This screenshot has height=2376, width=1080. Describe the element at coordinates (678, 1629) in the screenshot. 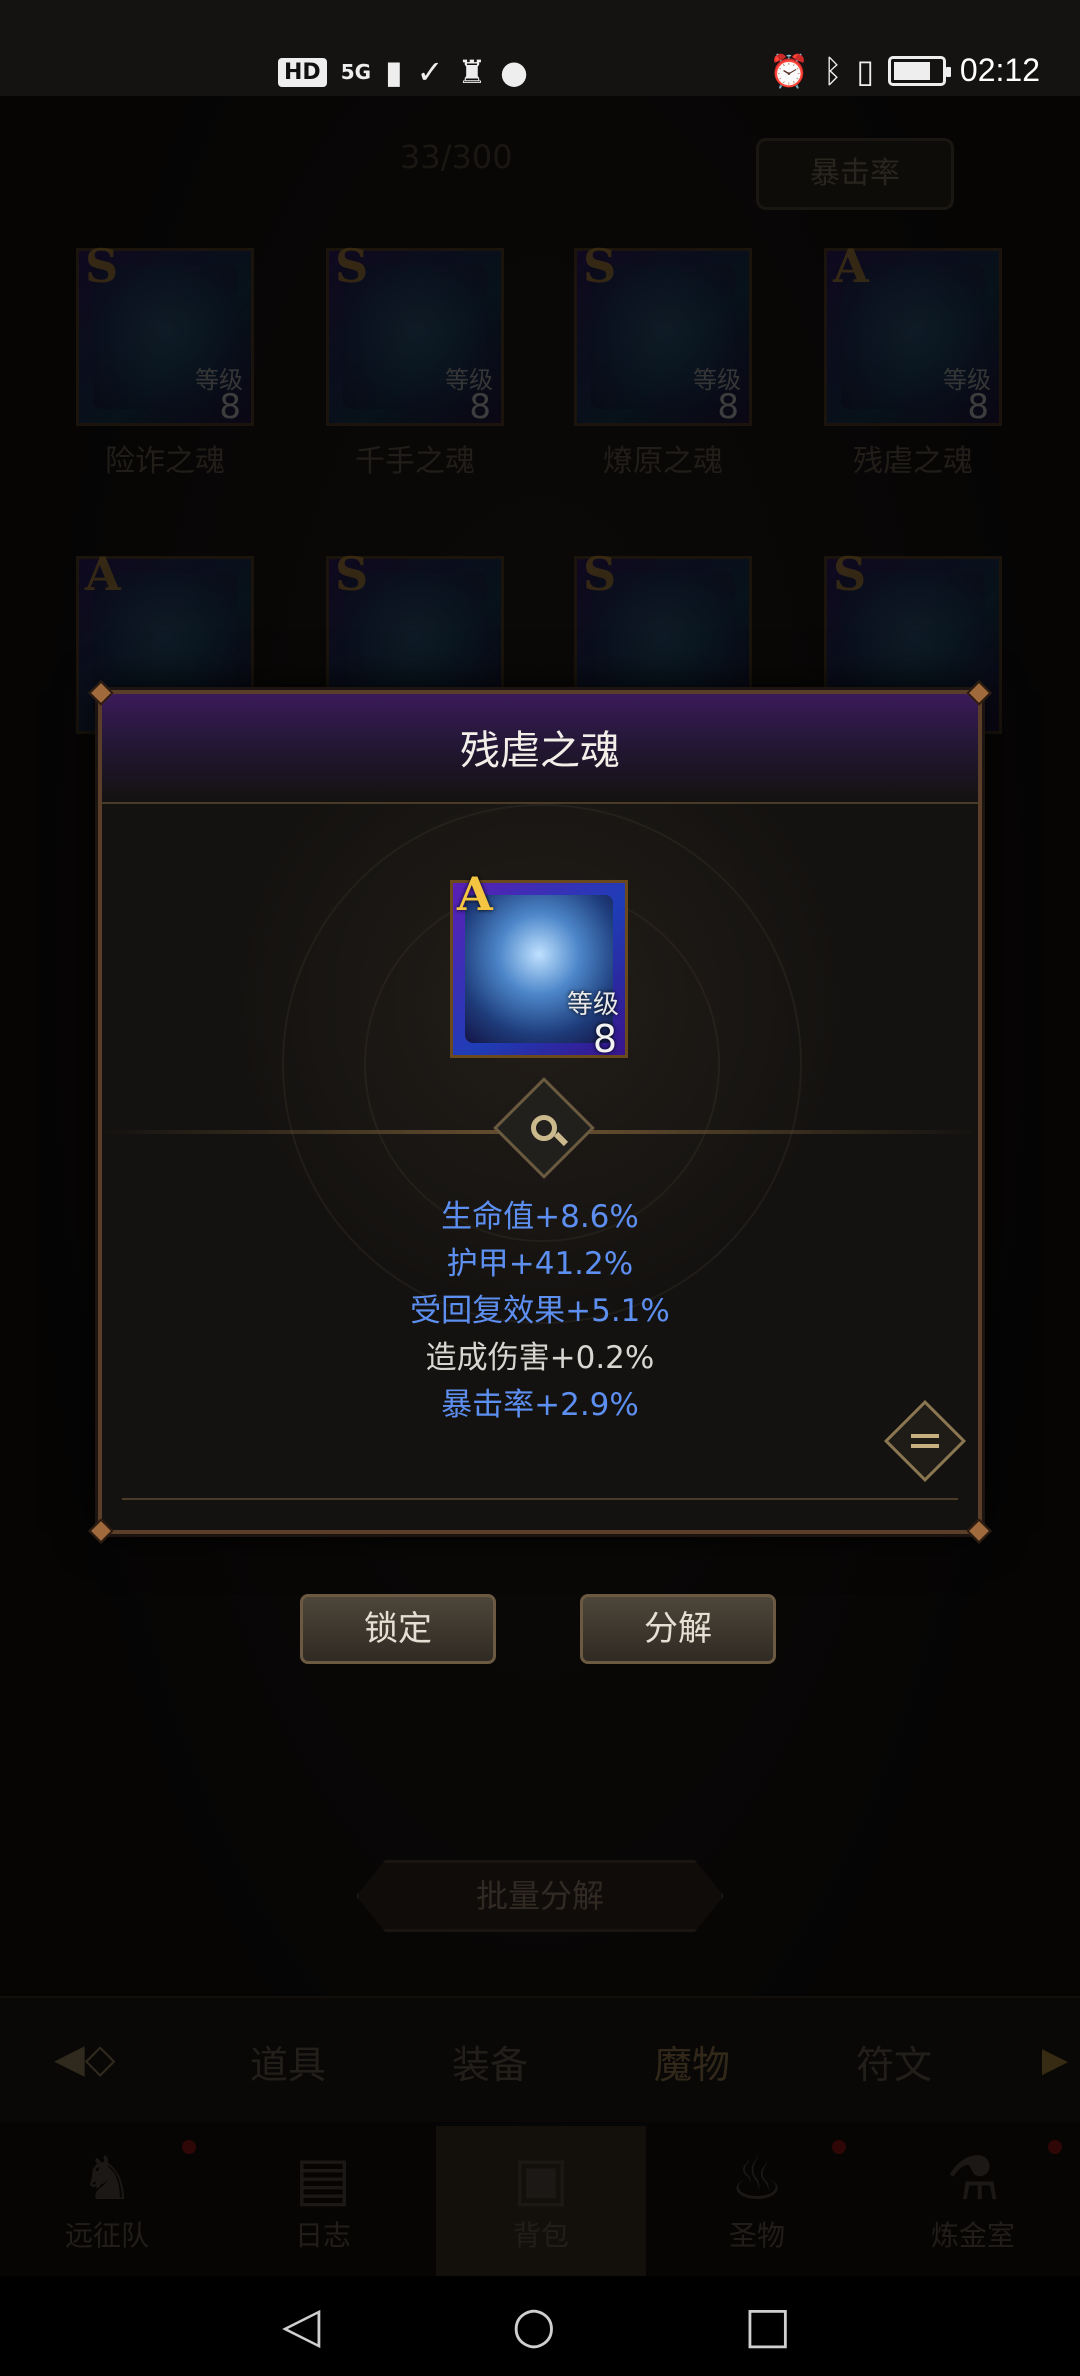

I see `decompose-button: 分解` at that location.